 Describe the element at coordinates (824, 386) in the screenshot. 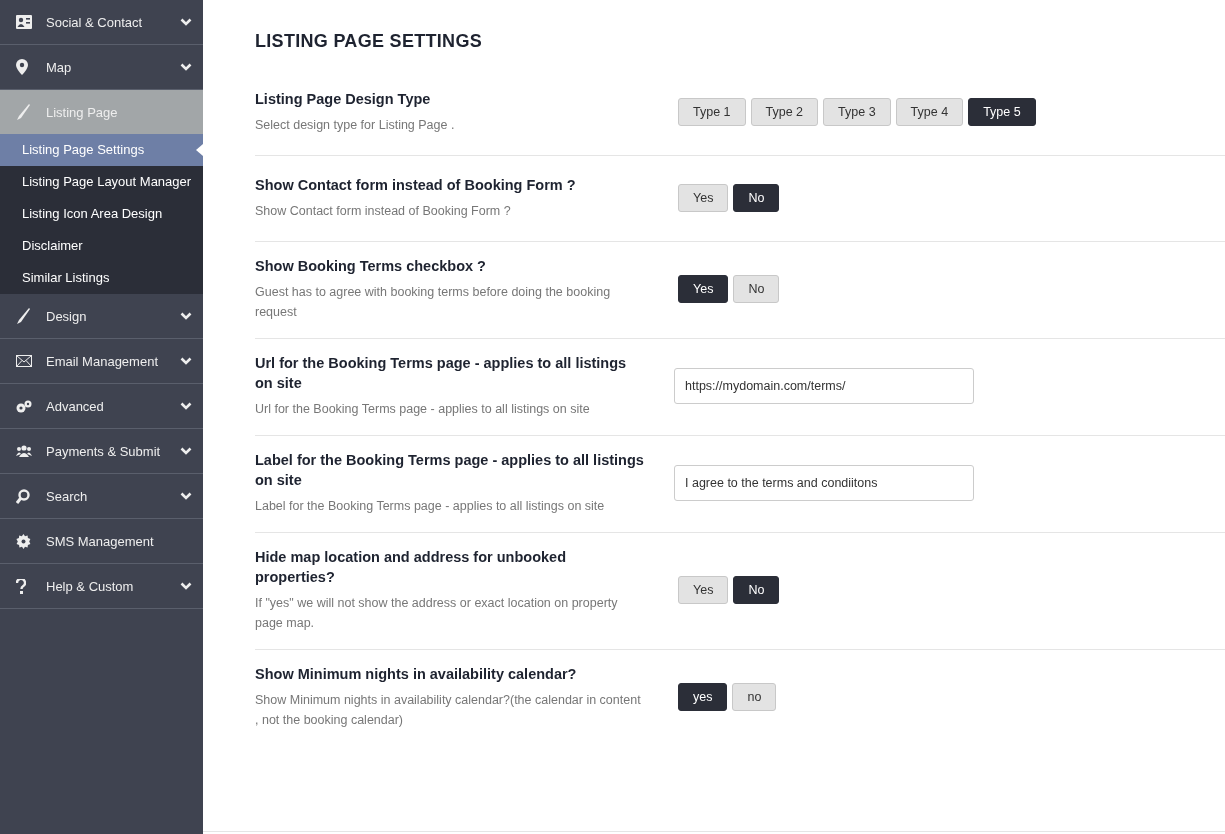

I see `input-field: https://mydomain.com/terms/` at that location.